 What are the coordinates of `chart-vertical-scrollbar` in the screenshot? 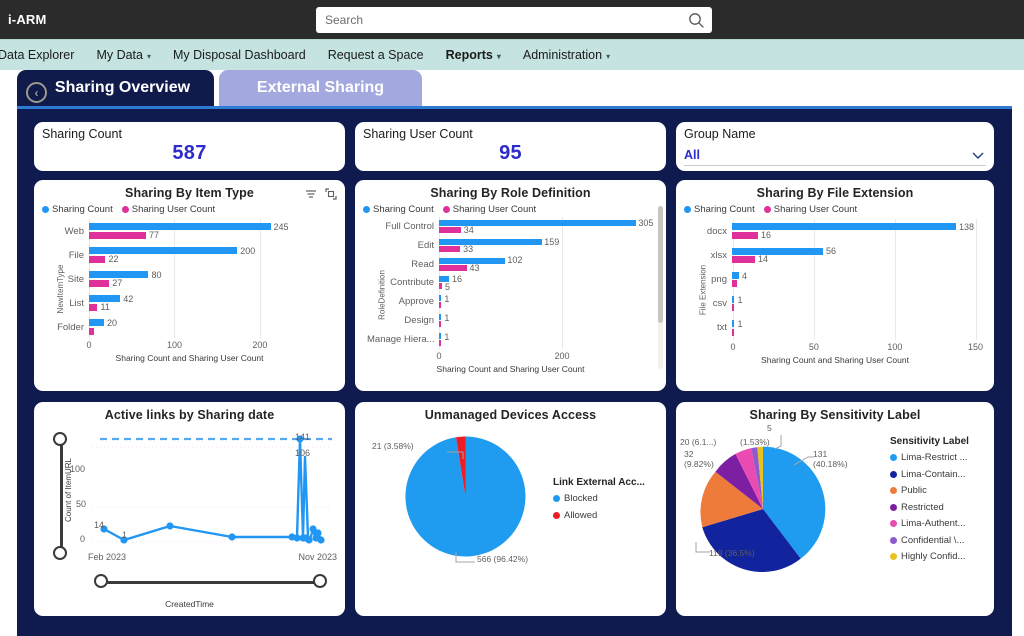 It's located at (660, 287).